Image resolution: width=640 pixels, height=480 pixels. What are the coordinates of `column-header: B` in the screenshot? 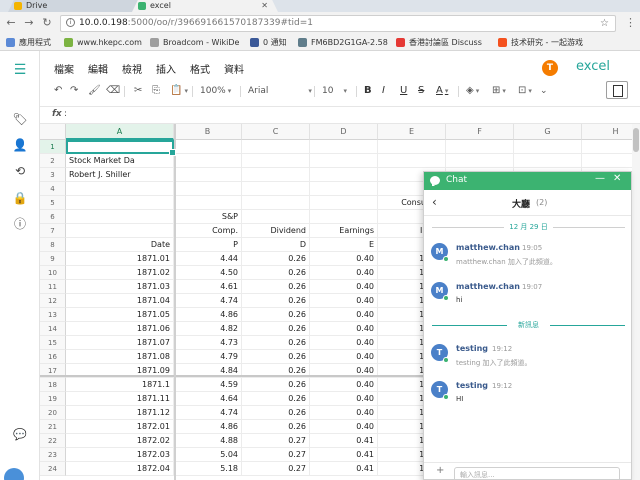 It's located at (208, 132).